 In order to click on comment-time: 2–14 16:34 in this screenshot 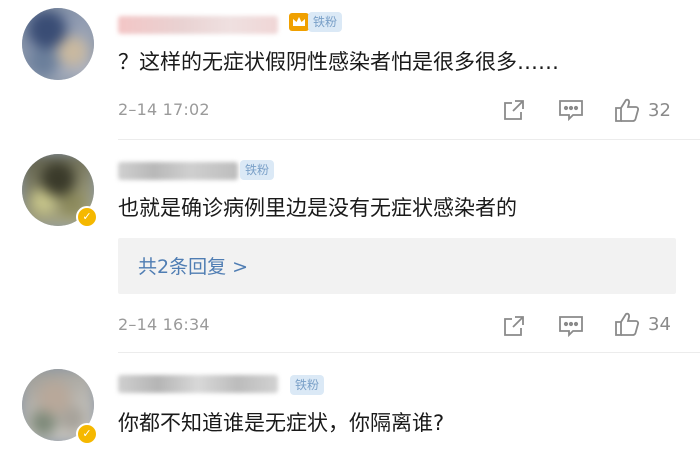, I will do `click(164, 324)`.